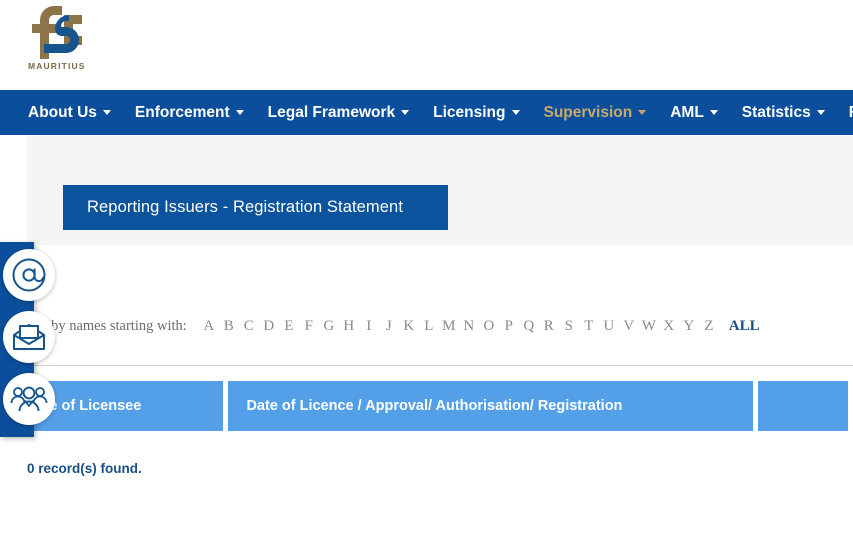  I want to click on nav-item-label: RCE, so click(851, 113).